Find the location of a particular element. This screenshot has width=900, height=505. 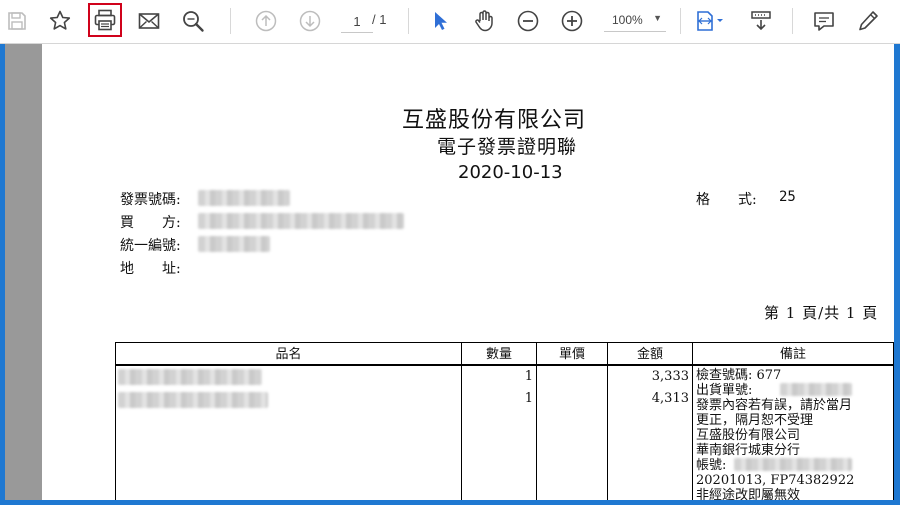

column-header: 品名 is located at coordinates (288, 354).